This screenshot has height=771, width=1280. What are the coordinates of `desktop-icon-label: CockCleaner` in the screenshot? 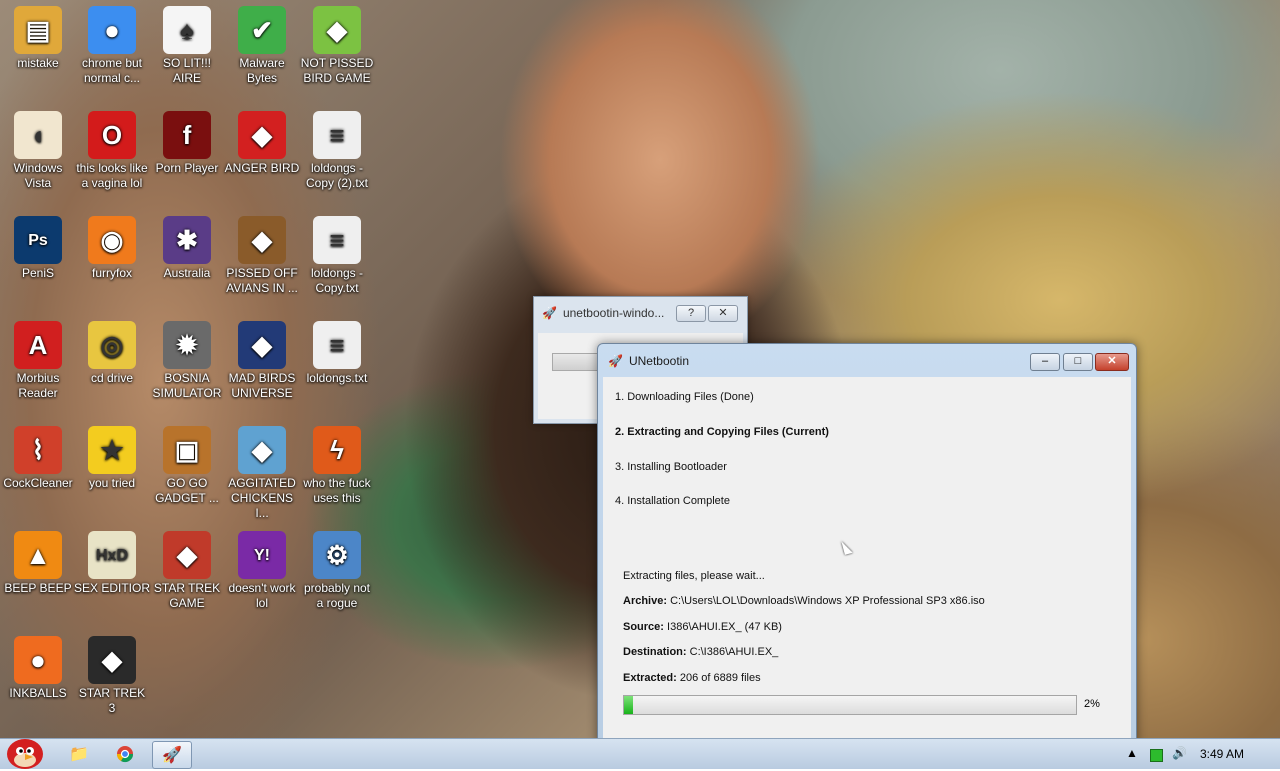 It's located at (38, 483).